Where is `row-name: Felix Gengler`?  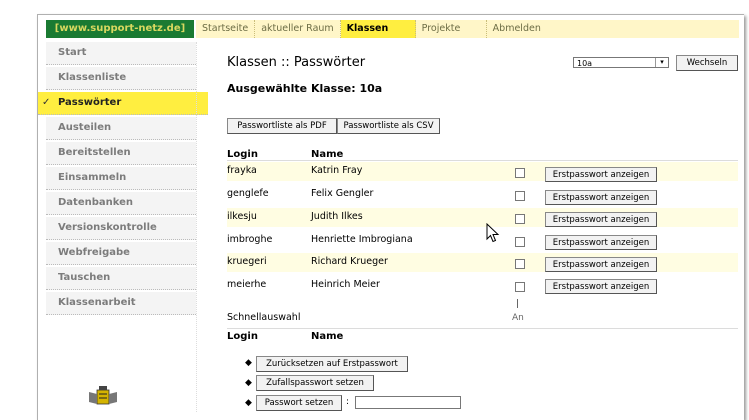
row-name: Felix Gengler is located at coordinates (342, 193).